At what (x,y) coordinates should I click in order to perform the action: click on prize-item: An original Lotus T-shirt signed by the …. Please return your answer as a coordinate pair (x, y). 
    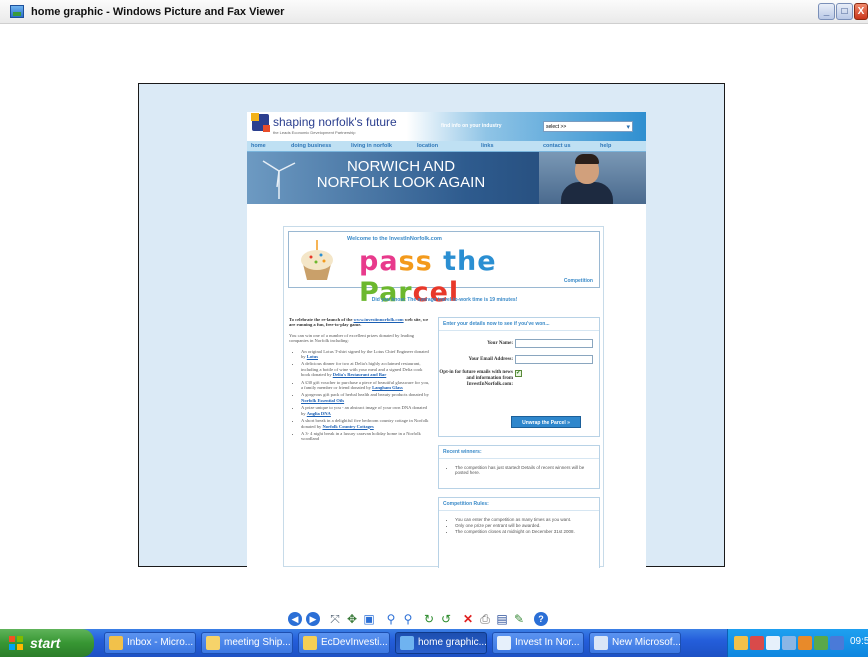
    Looking at the image, I should click on (366, 354).